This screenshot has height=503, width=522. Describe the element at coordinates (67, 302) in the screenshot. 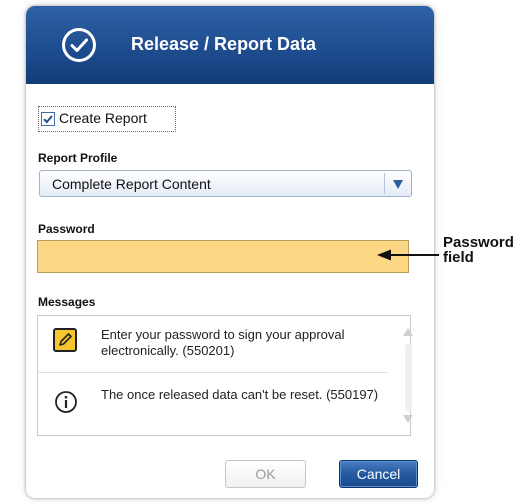

I see `messages-label: Messages` at that location.